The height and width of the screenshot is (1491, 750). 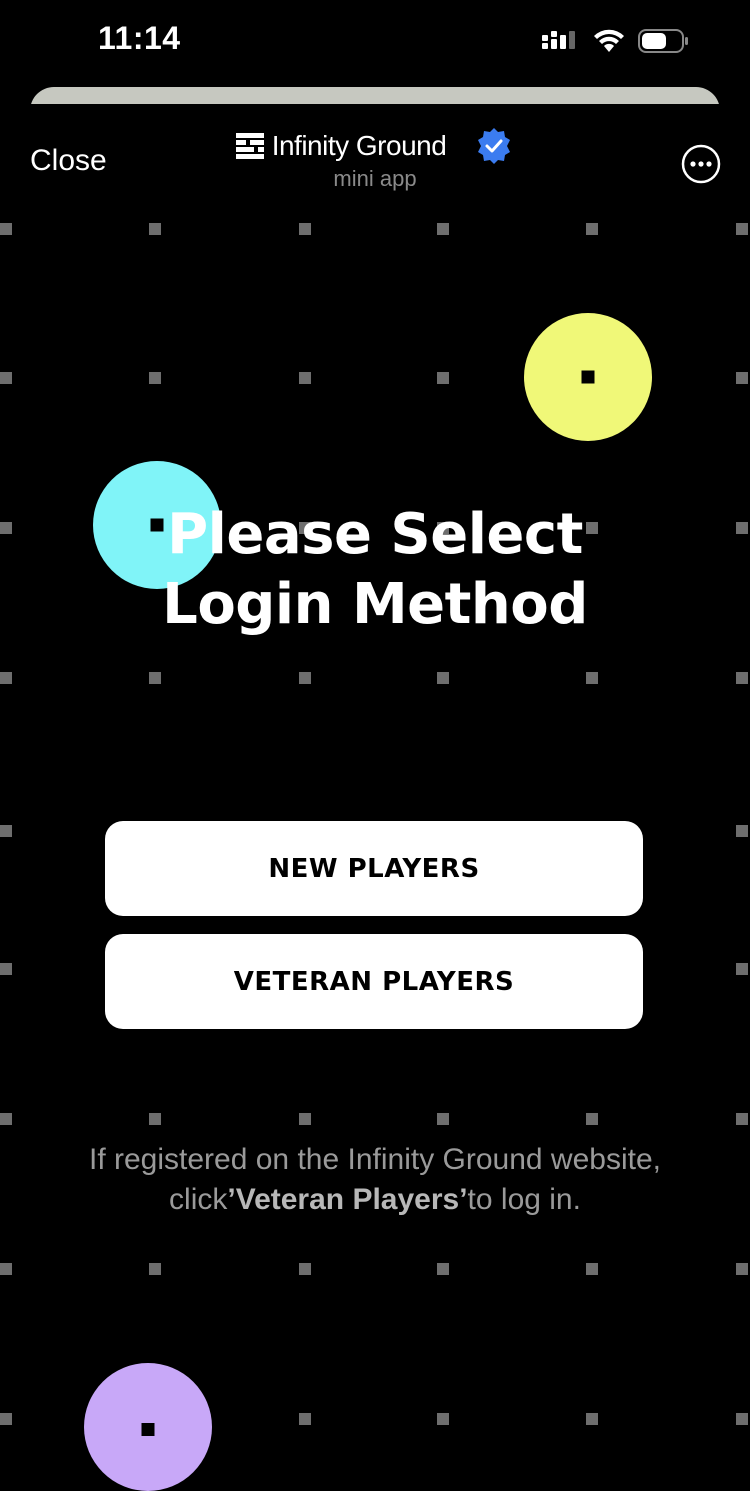 What do you see at coordinates (701, 164) in the screenshot?
I see `more-options-icon` at bounding box center [701, 164].